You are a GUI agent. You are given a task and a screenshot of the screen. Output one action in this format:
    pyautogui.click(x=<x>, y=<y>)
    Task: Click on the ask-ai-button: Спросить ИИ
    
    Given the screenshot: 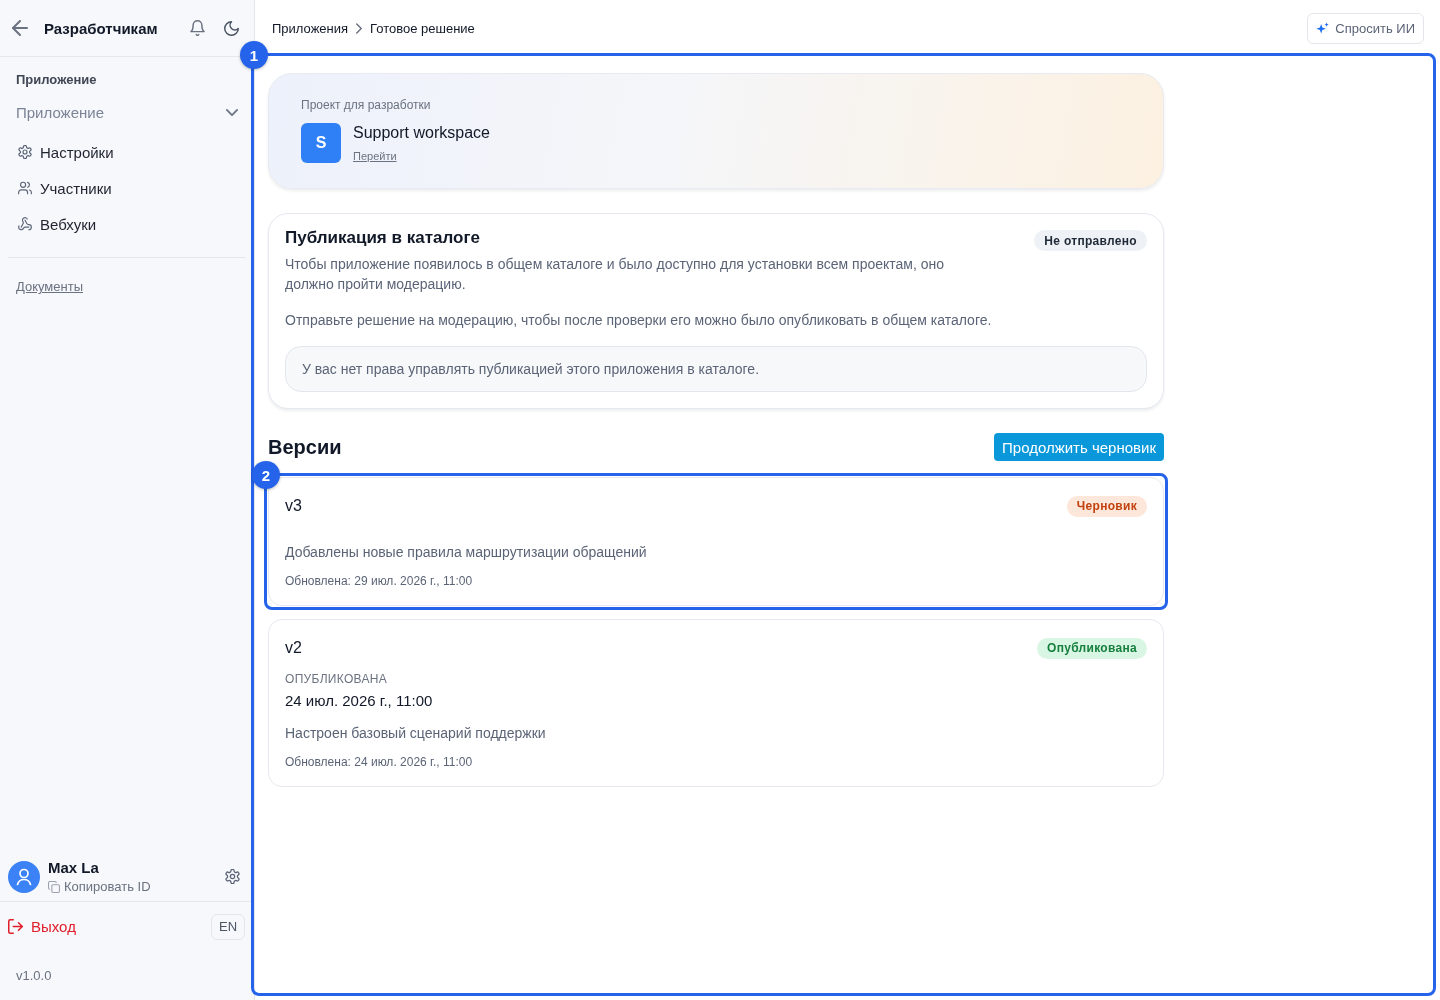 What is the action you would take?
    pyautogui.click(x=1365, y=28)
    